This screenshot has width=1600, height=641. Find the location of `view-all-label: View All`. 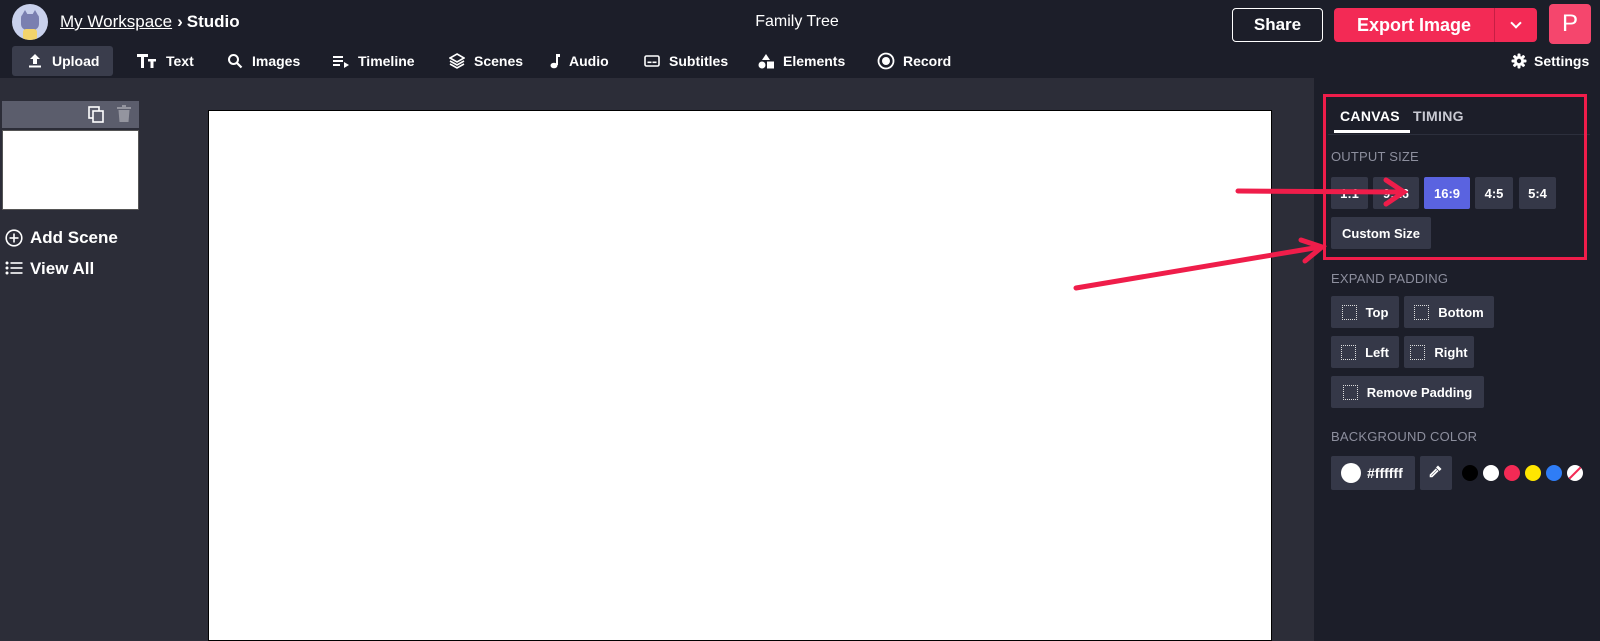

view-all-label: View All is located at coordinates (62, 268).